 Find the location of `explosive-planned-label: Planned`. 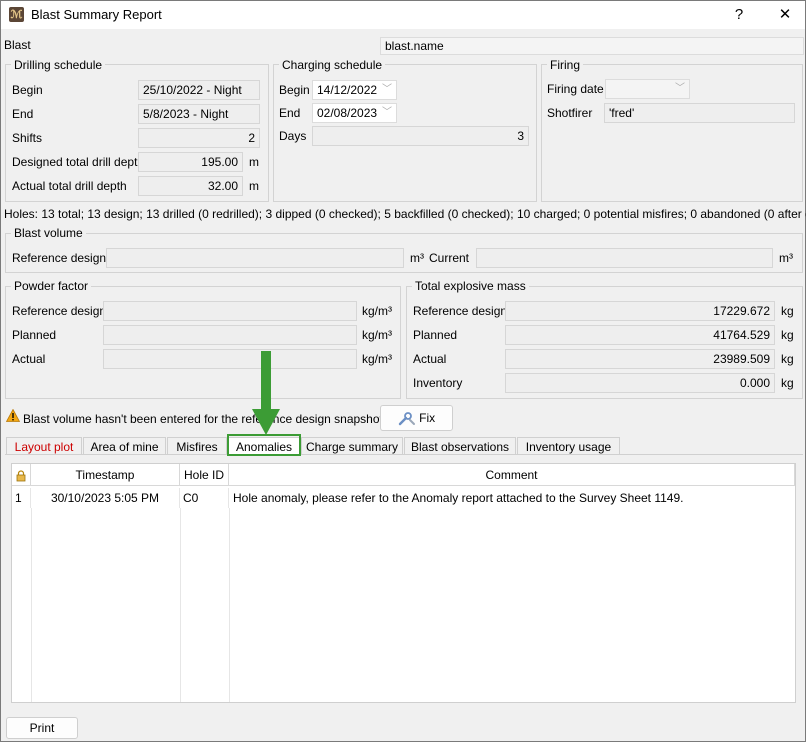

explosive-planned-label: Planned is located at coordinates (435, 335).